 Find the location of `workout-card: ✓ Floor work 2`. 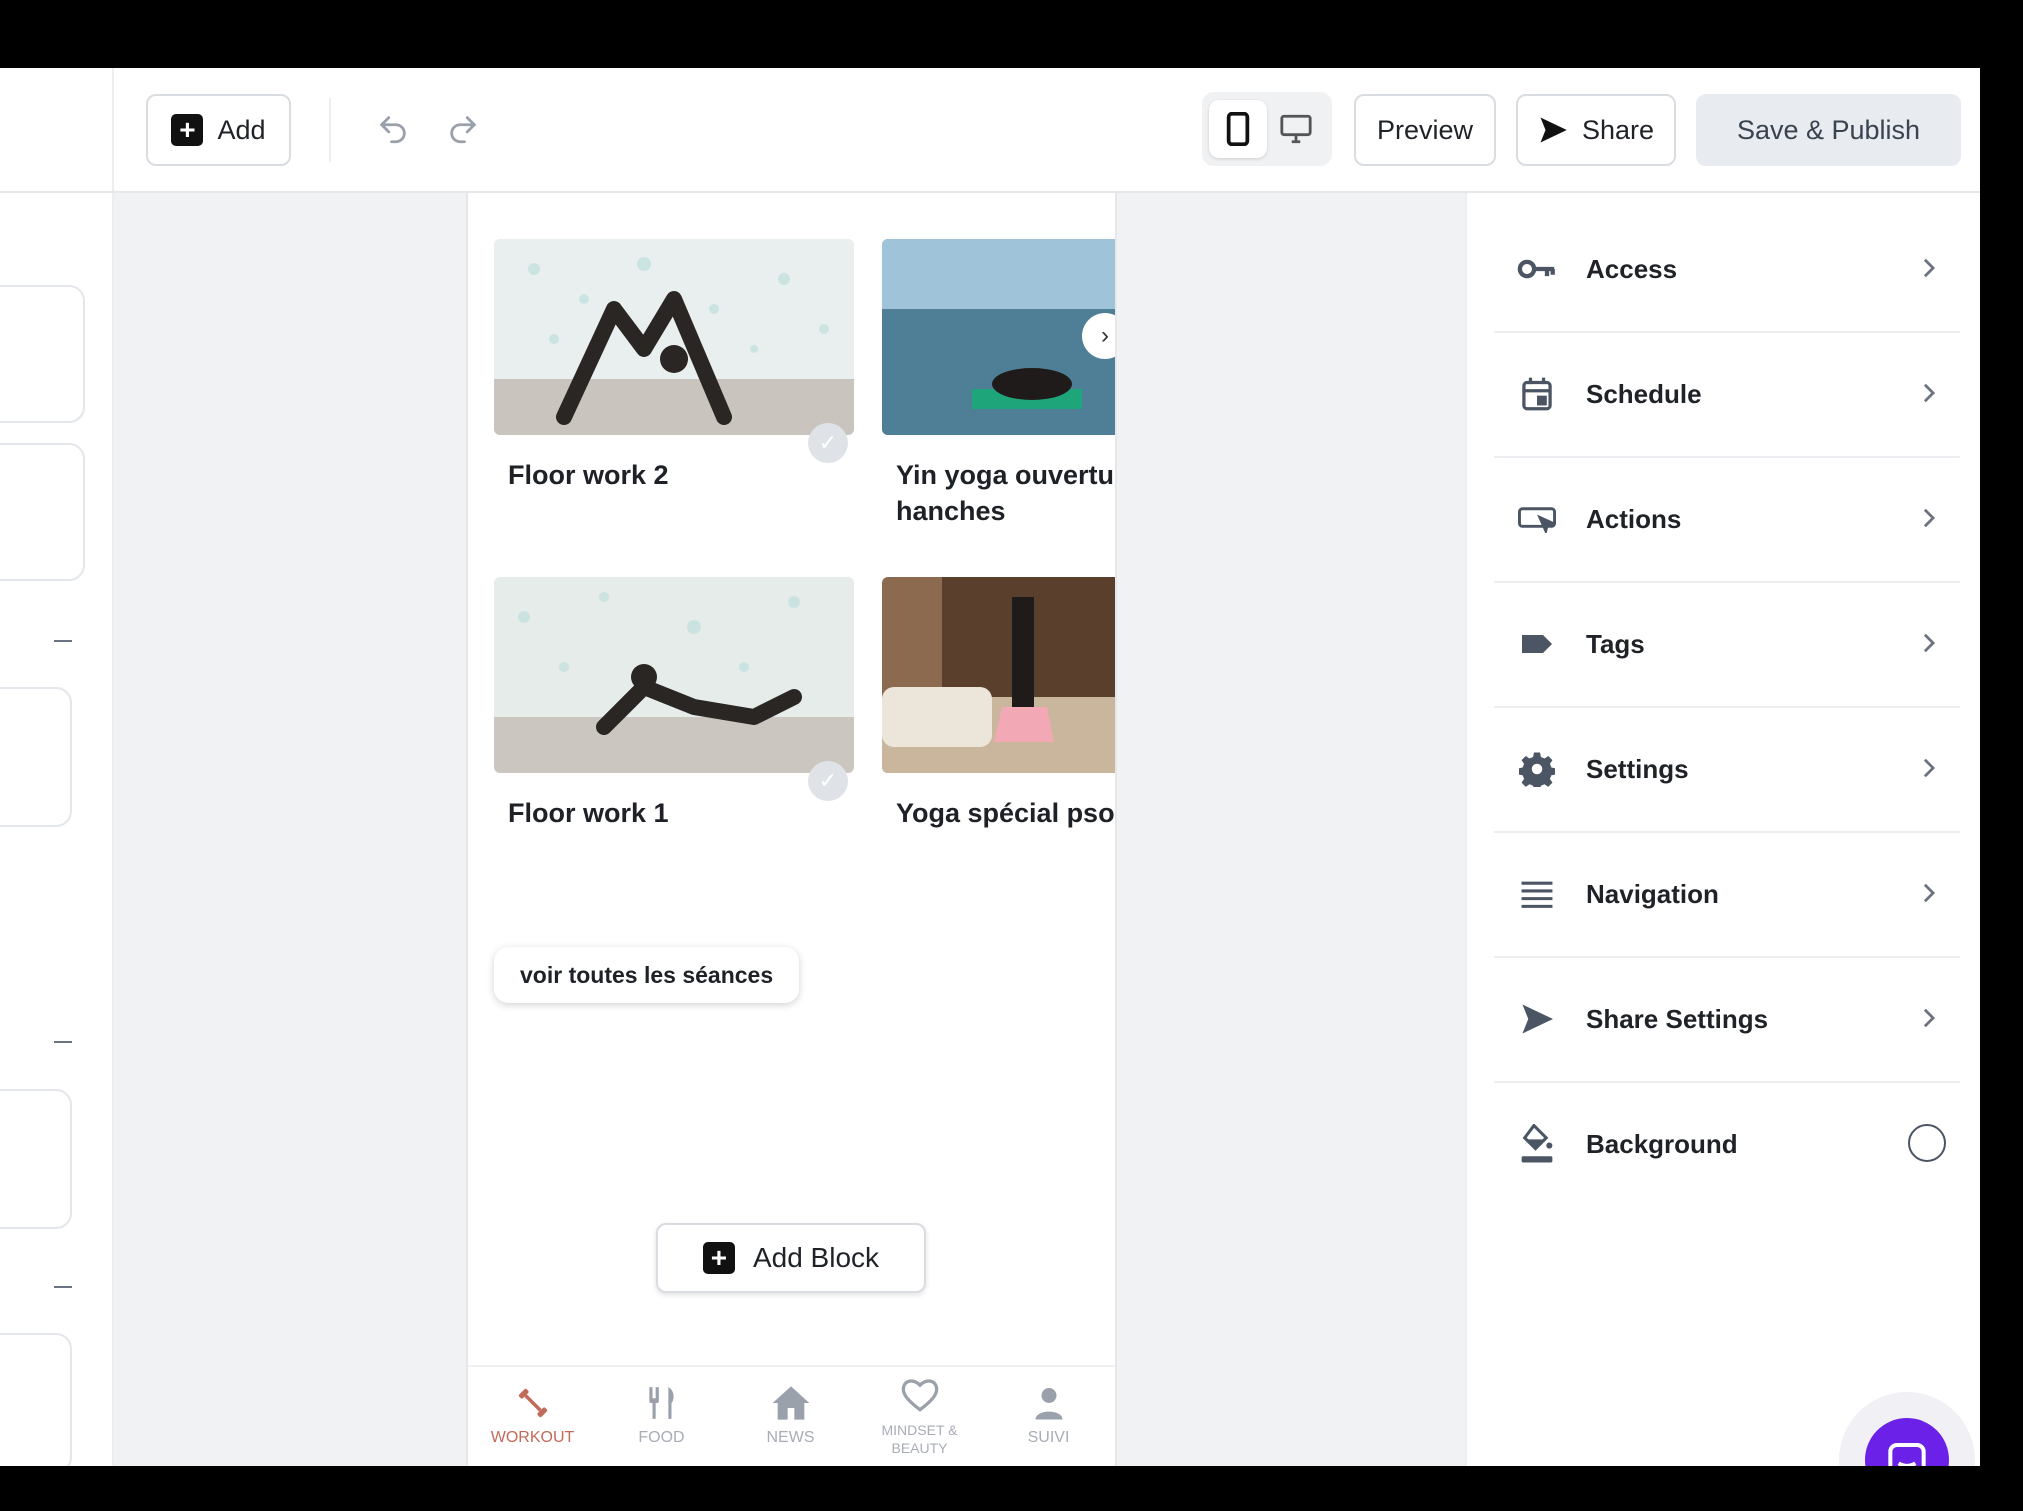

workout-card: ✓ Floor work 2 is located at coordinates (675, 366).